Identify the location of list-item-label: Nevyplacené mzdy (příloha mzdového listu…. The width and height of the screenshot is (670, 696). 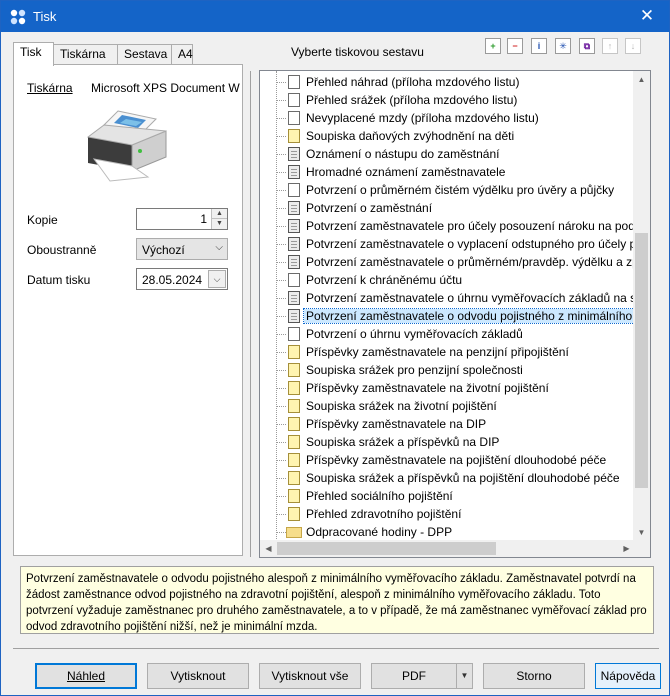
(422, 118).